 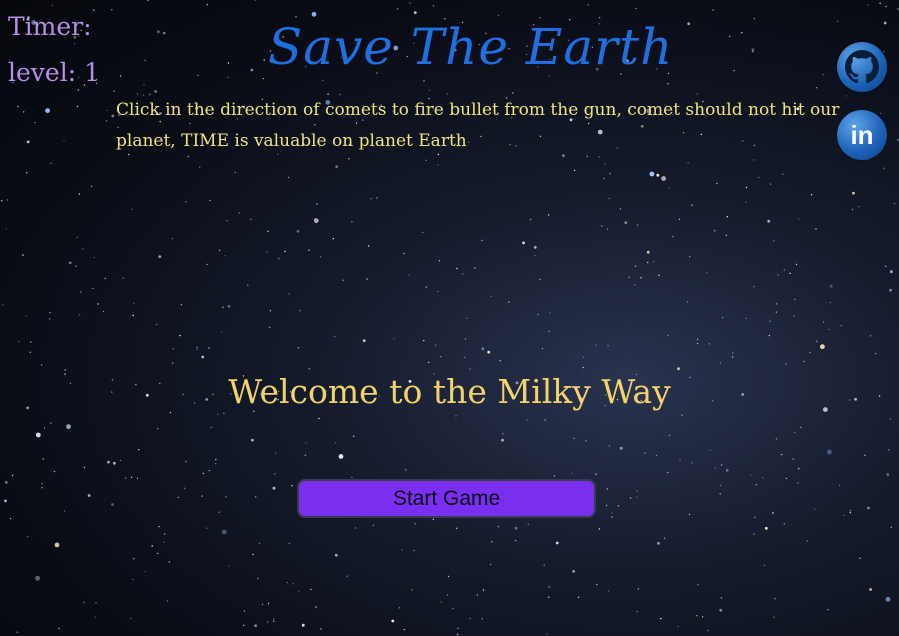 I want to click on linkedin-link: in, so click(x=862, y=135).